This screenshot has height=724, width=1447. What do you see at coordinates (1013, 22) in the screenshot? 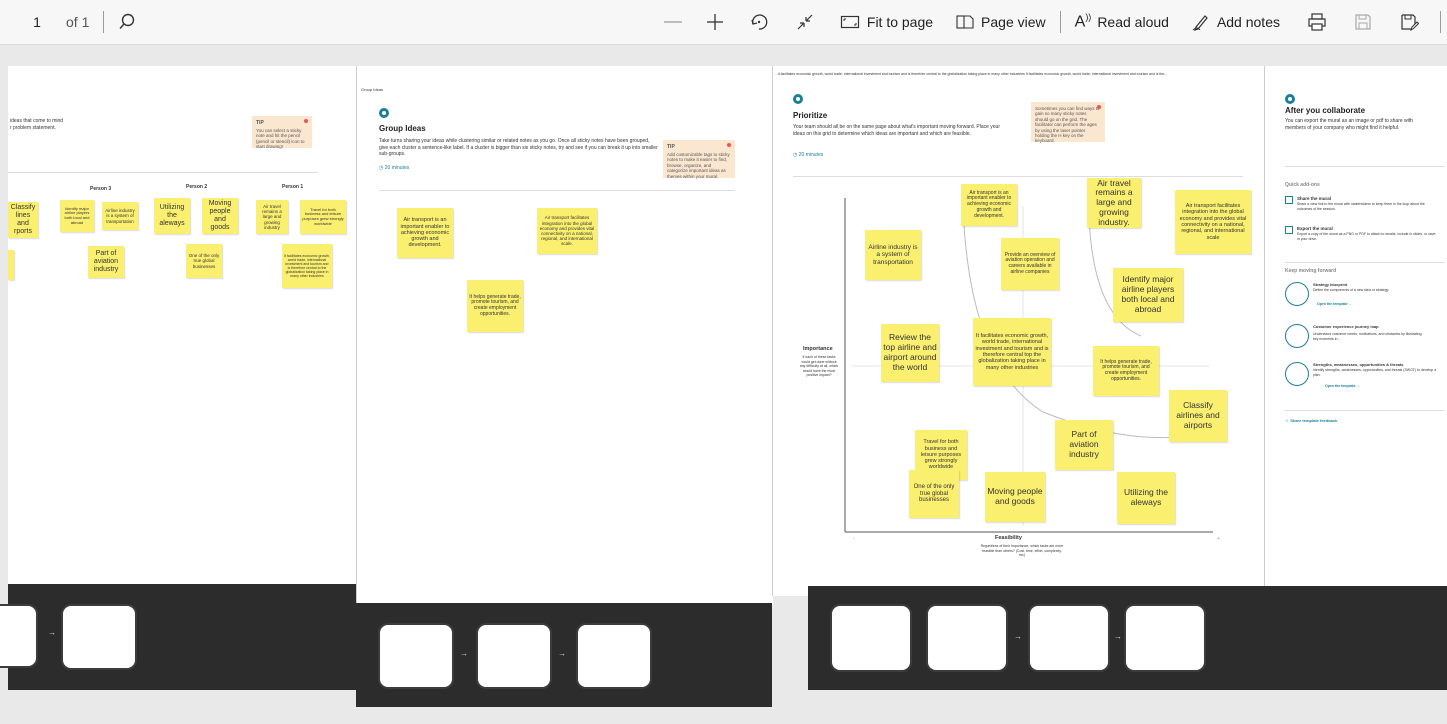
I see `page-view-label: Page view` at bounding box center [1013, 22].